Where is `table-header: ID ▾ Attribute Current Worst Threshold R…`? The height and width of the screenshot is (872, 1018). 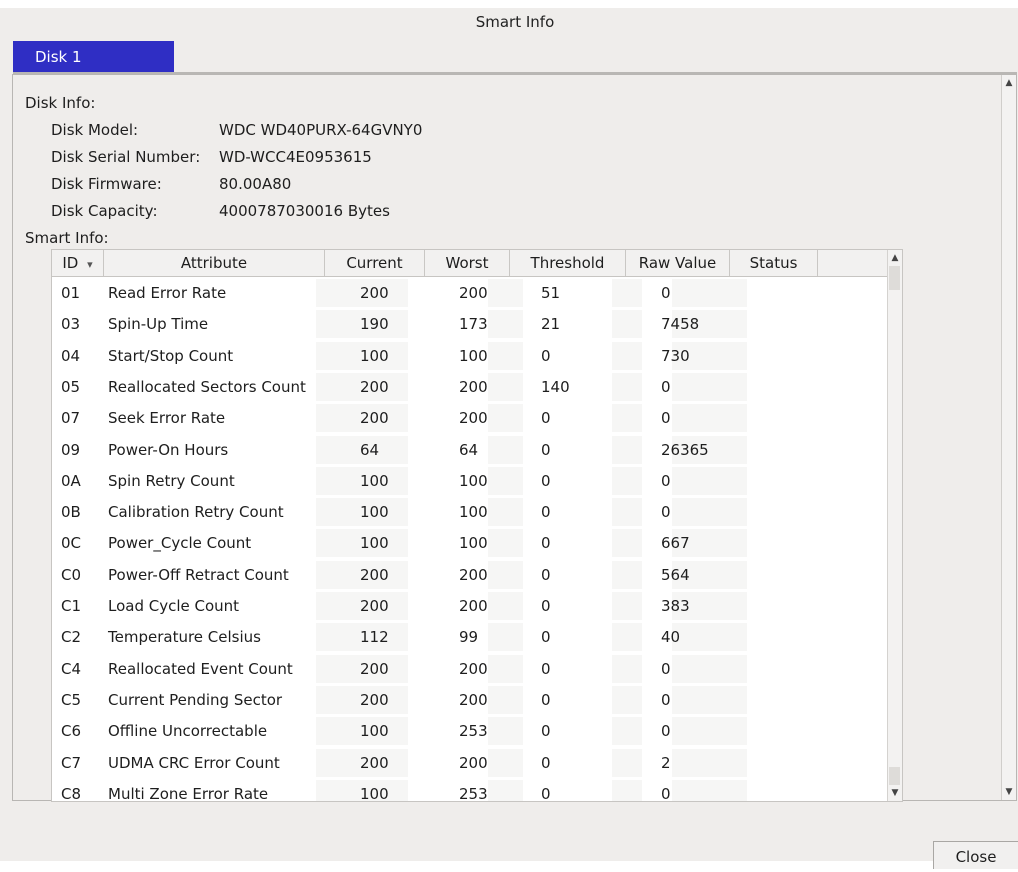
table-header: ID ▾ Attribute Current Worst Threshold R… is located at coordinates (477, 263).